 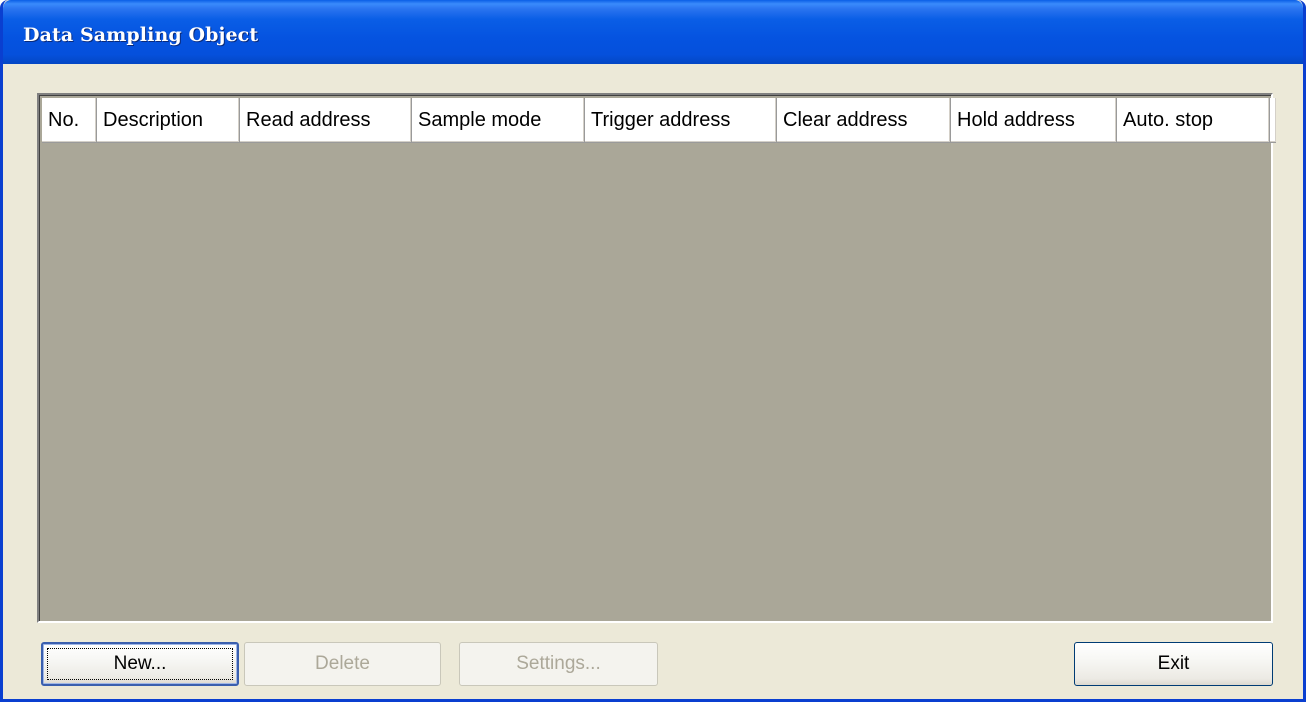 I want to click on exit-button: Exit, so click(x=1173, y=664).